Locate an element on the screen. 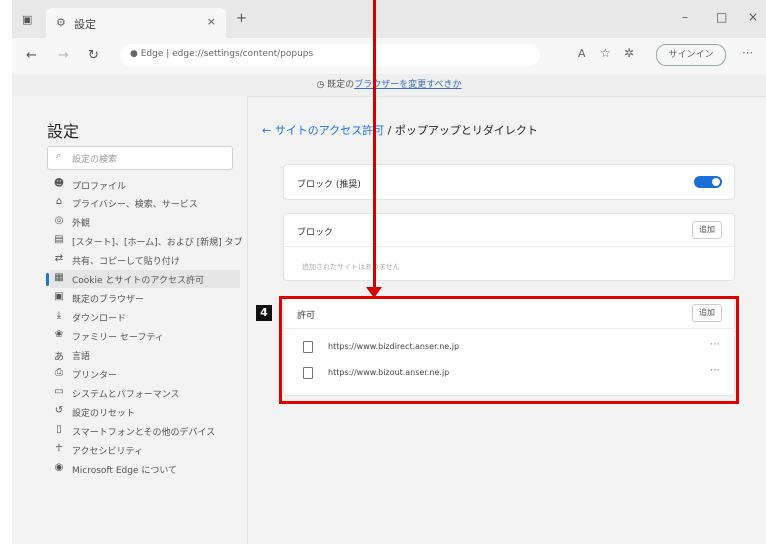 The width and height of the screenshot is (766, 544). close-window-button: × is located at coordinates (753, 17).